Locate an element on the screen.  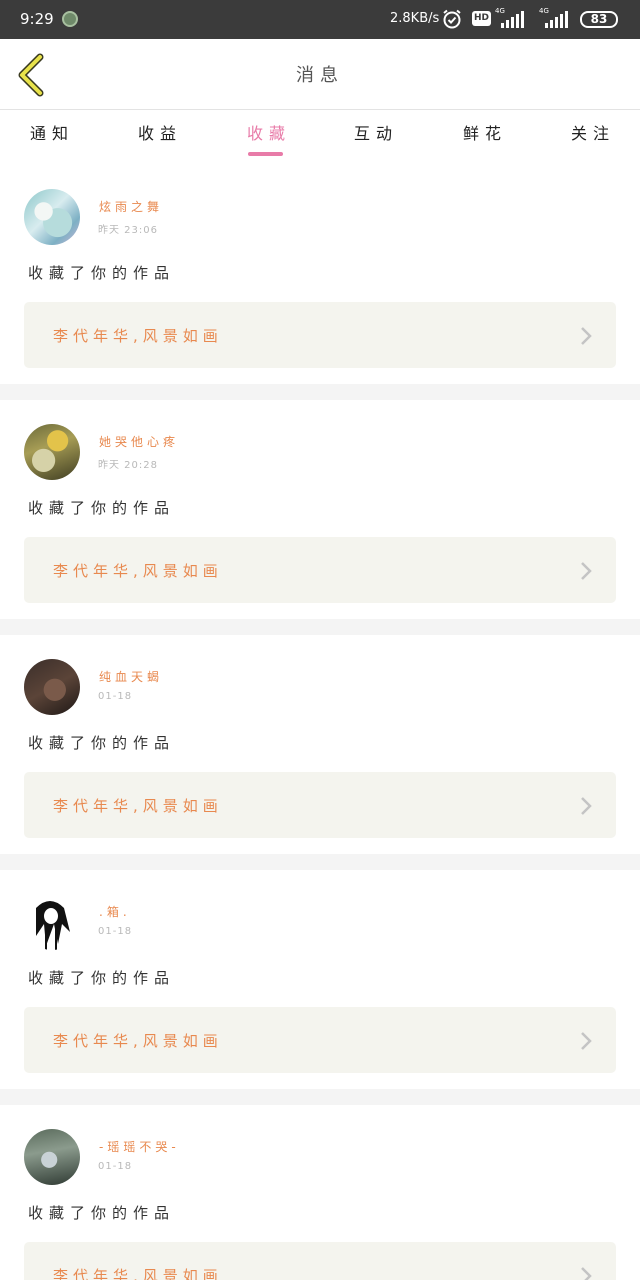
username: -瑶瑶不哭- is located at coordinates (139, 1146).